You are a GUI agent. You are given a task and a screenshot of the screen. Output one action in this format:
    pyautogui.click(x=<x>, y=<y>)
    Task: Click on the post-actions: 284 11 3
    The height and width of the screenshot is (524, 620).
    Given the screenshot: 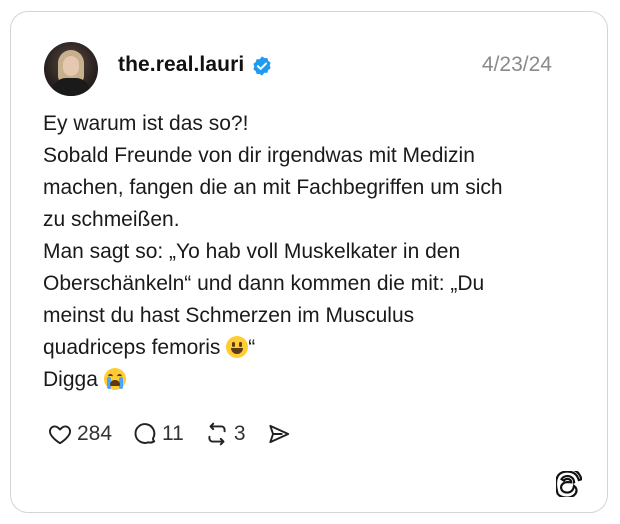 What is the action you would take?
    pyautogui.click(x=179, y=434)
    